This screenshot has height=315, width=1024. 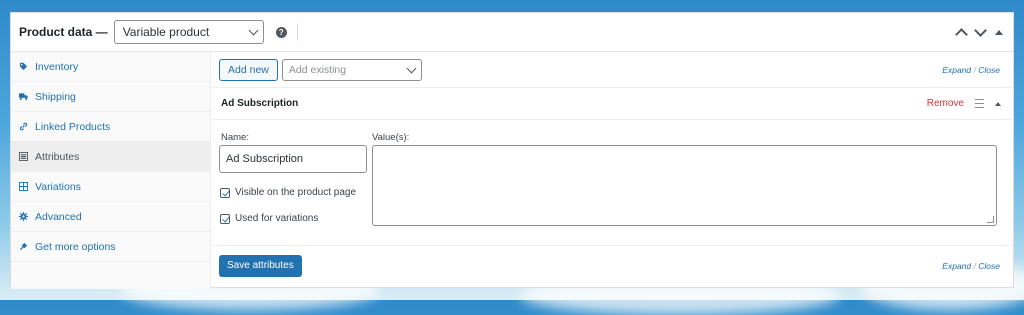 I want to click on collapse-toggle-icon, so click(x=999, y=32).